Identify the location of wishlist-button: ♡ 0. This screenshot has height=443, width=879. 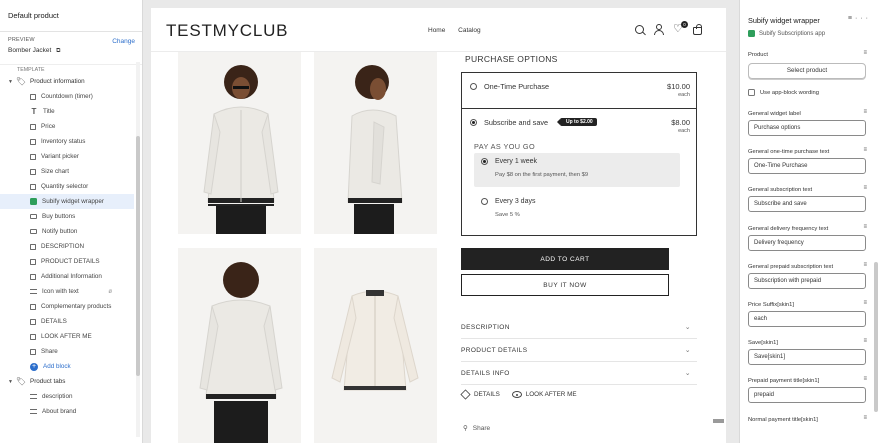
(680, 28).